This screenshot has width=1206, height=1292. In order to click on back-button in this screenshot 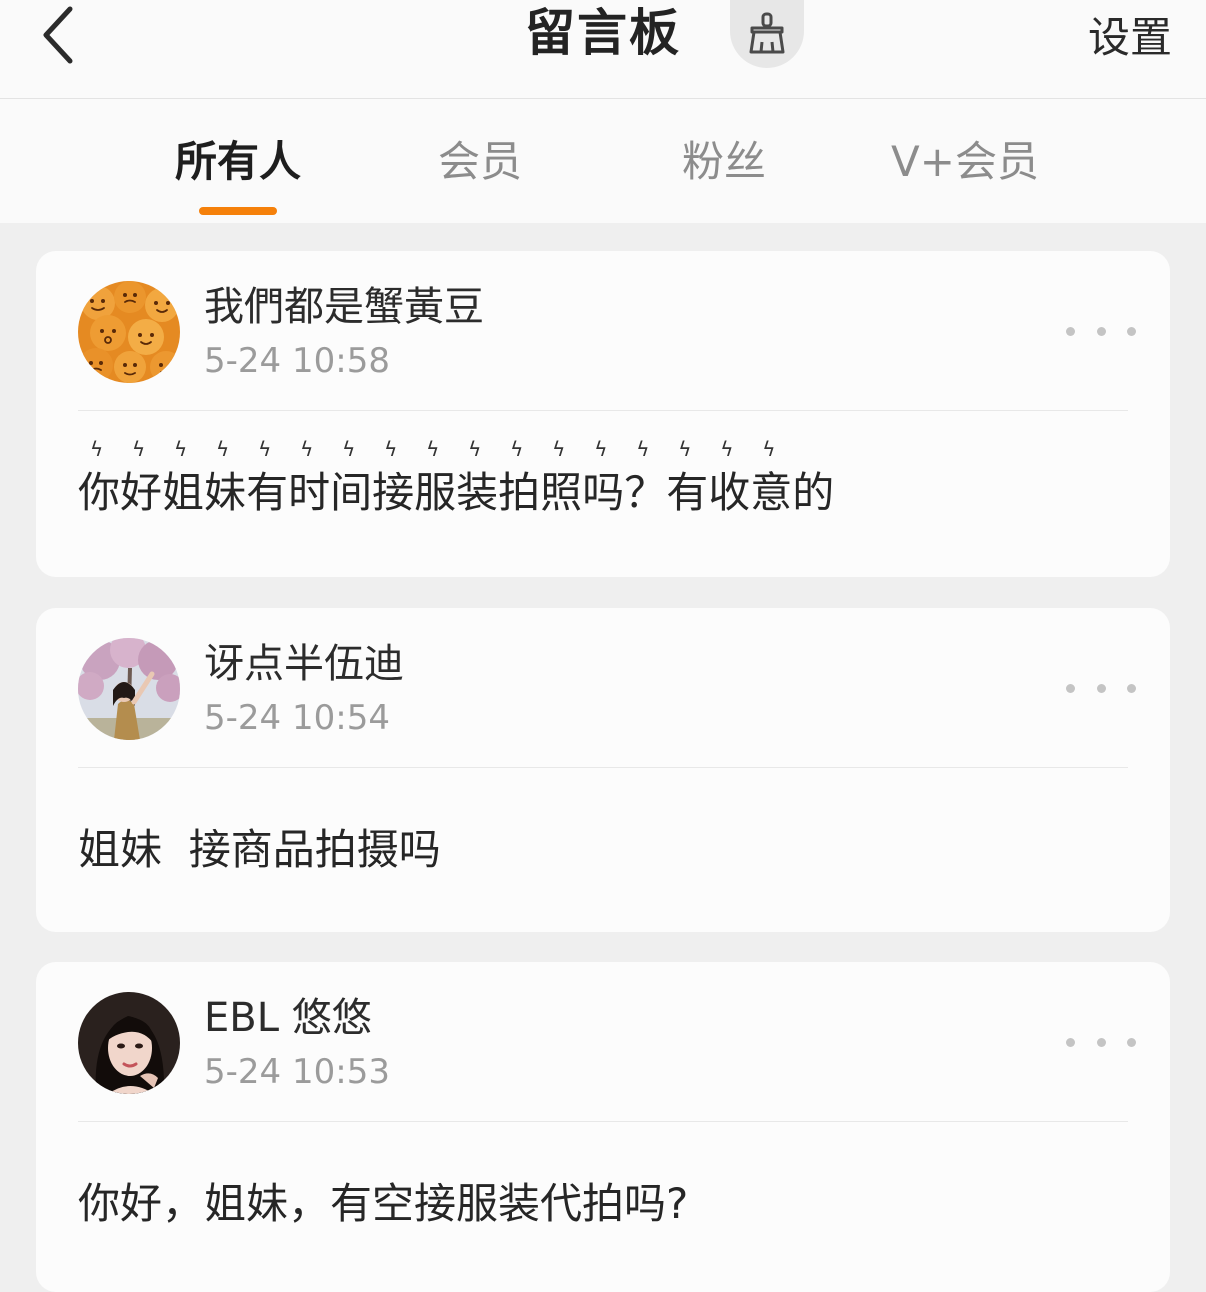, I will do `click(58, 35)`.